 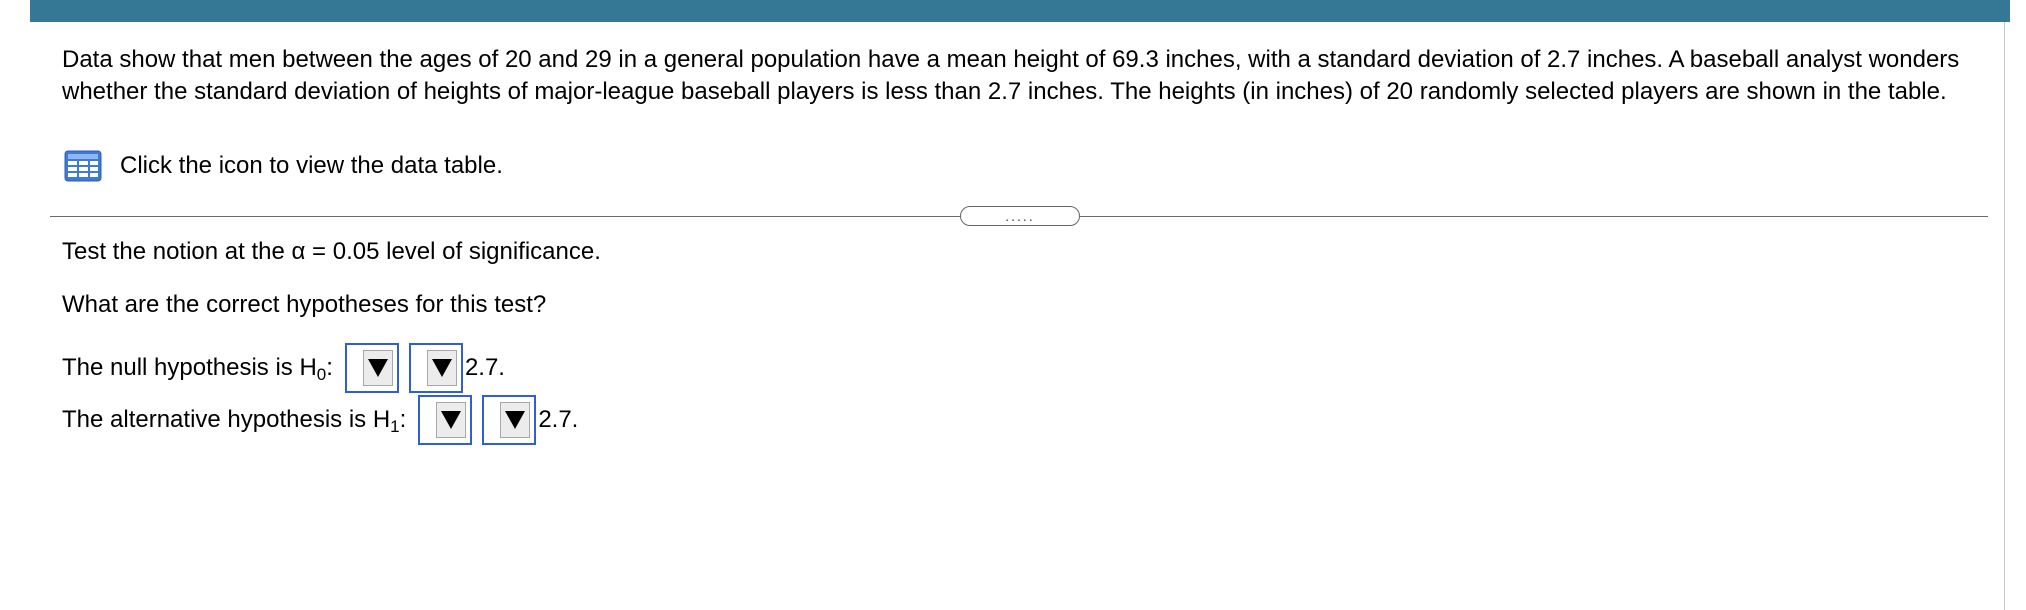 I want to click on null-hypothesis-row: The null hypothesis is H0: 2.7., so click(x=283, y=368).